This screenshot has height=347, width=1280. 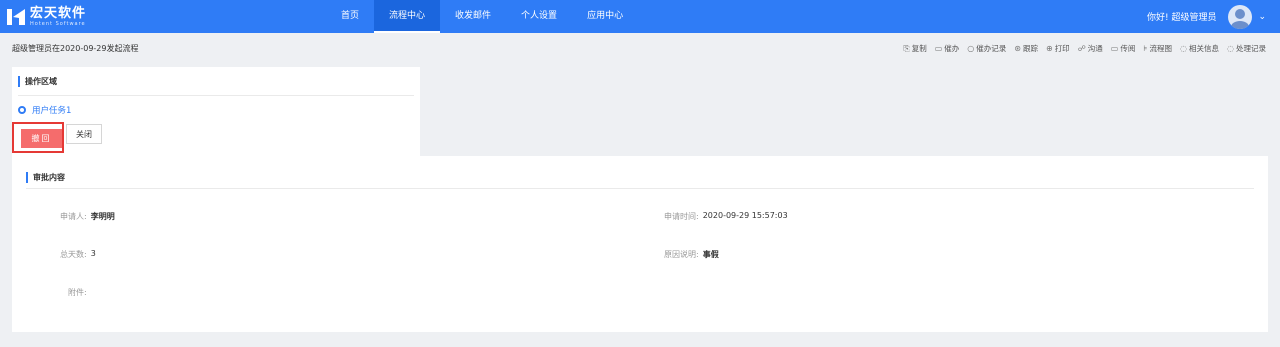 I want to click on close-button: 关闭, so click(x=84, y=134).